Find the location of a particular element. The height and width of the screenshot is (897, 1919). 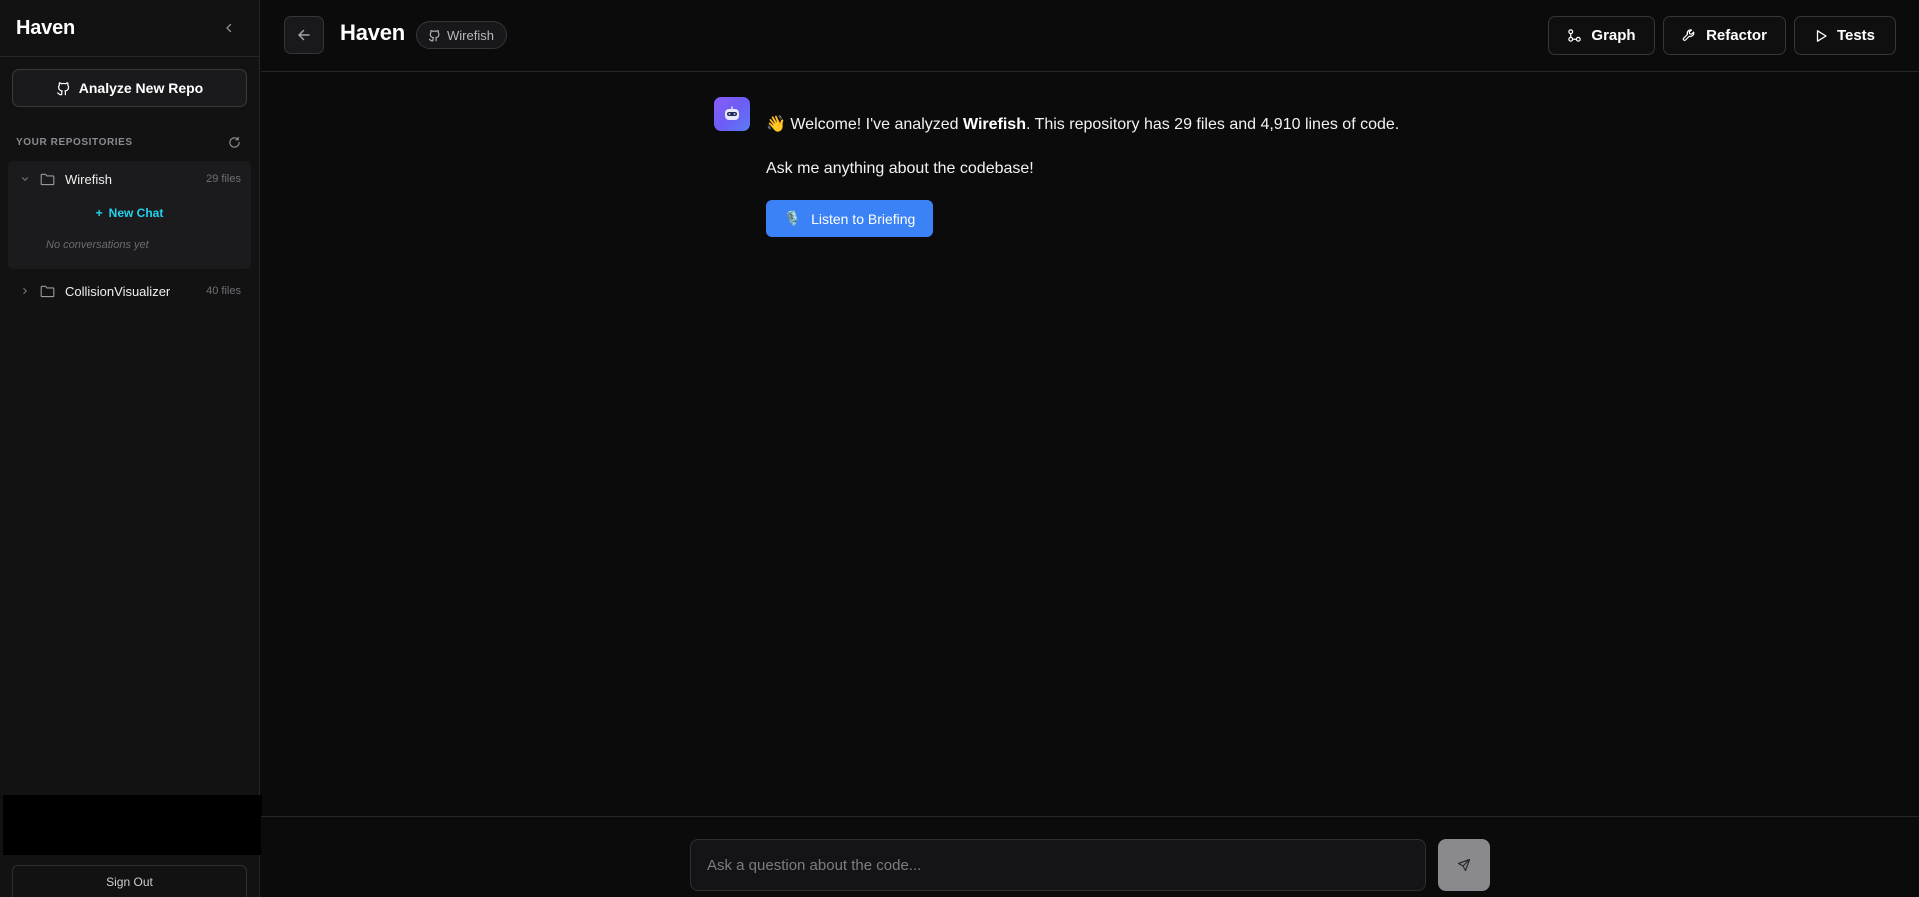

repositories-label: YOUR REPOSITORIES is located at coordinates (74, 142).